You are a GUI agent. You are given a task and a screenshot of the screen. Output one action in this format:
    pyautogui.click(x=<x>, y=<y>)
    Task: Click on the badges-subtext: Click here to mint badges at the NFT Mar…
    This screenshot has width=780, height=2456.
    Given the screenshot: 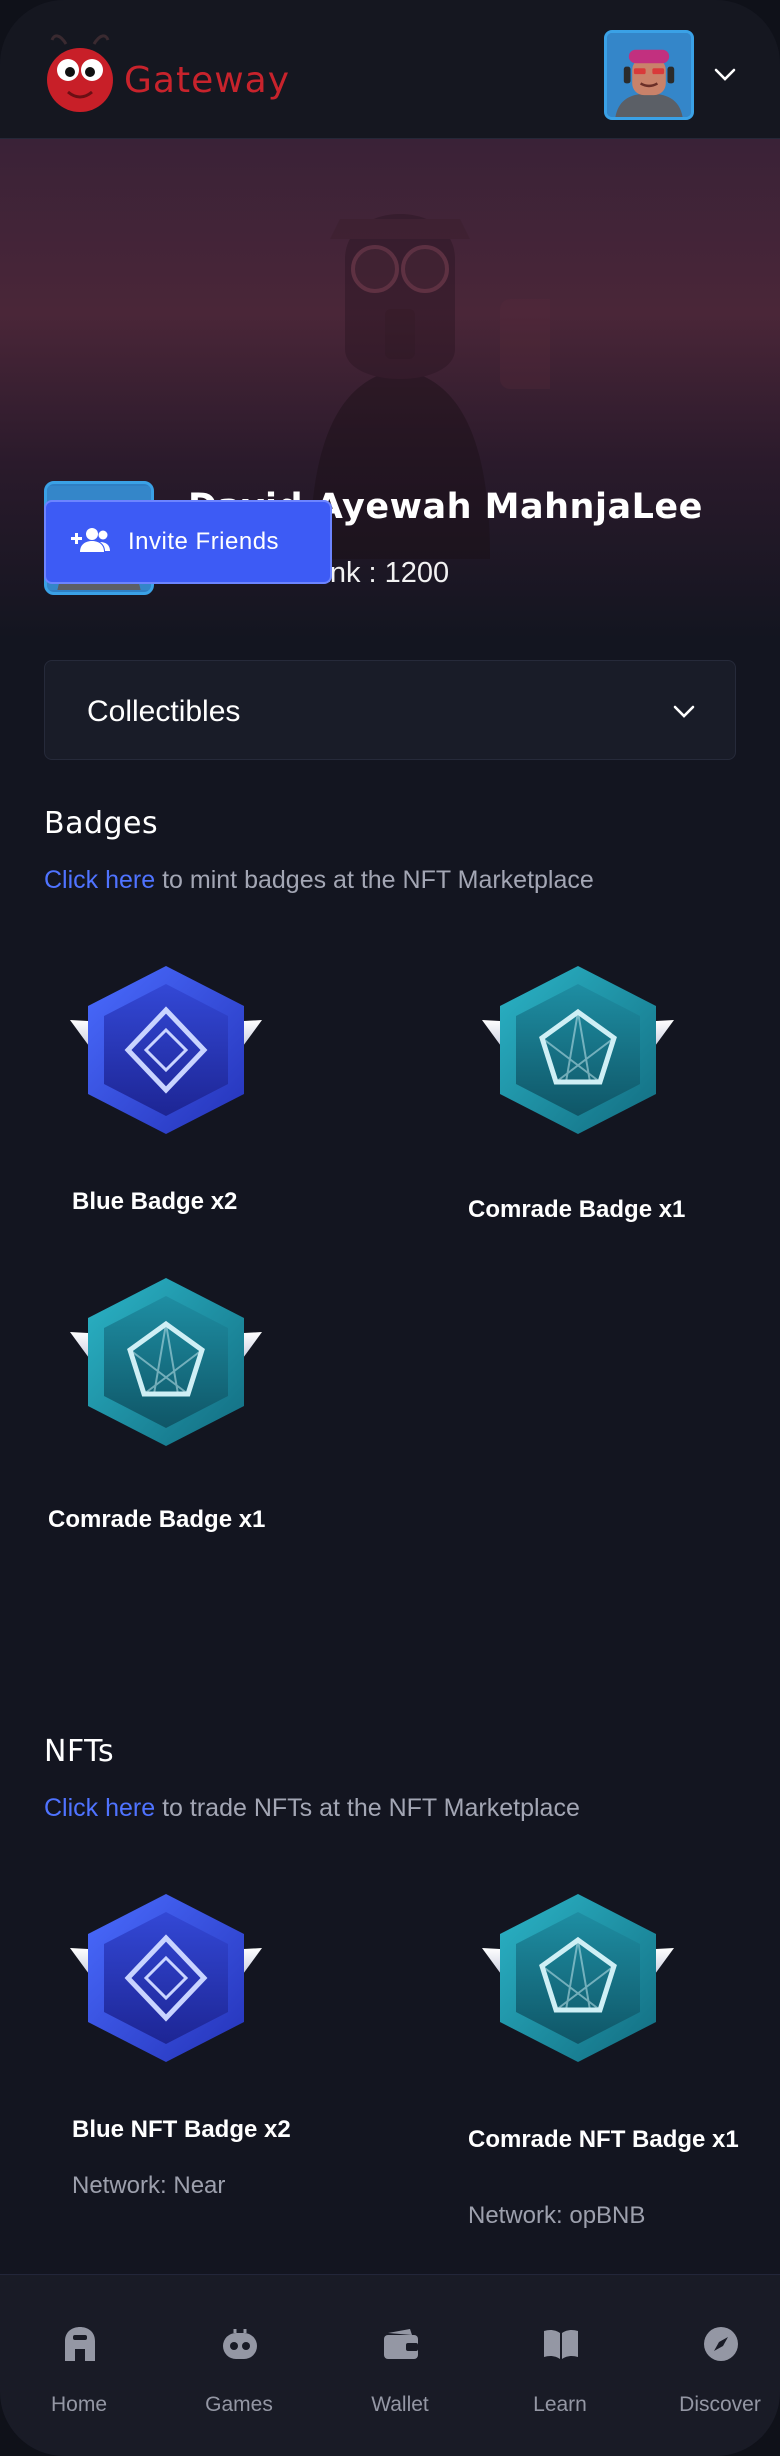 What is the action you would take?
    pyautogui.click(x=319, y=880)
    